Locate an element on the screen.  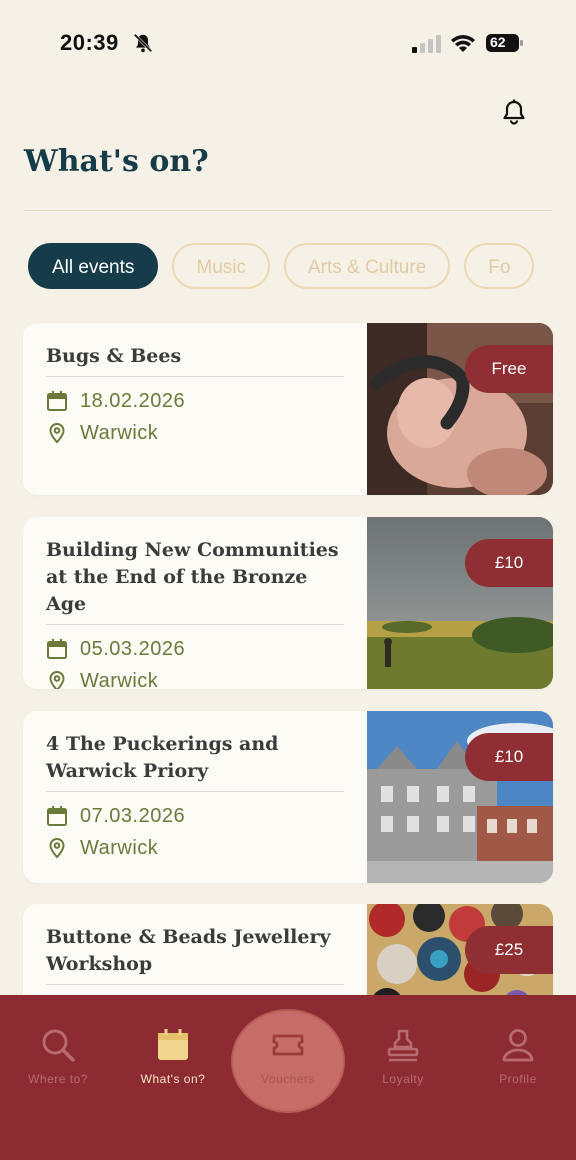
tab-where-to: Where to? is located at coordinates (58, 1056).